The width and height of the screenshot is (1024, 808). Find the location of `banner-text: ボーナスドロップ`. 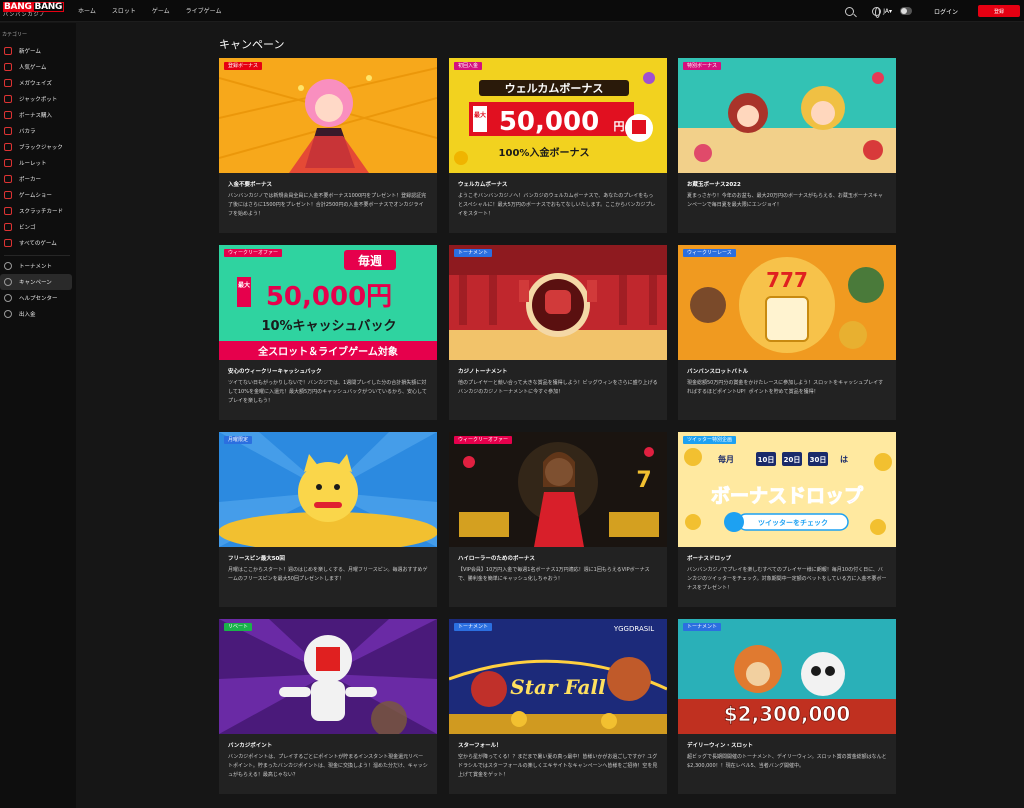

banner-text: ボーナスドロップ is located at coordinates (787, 495).